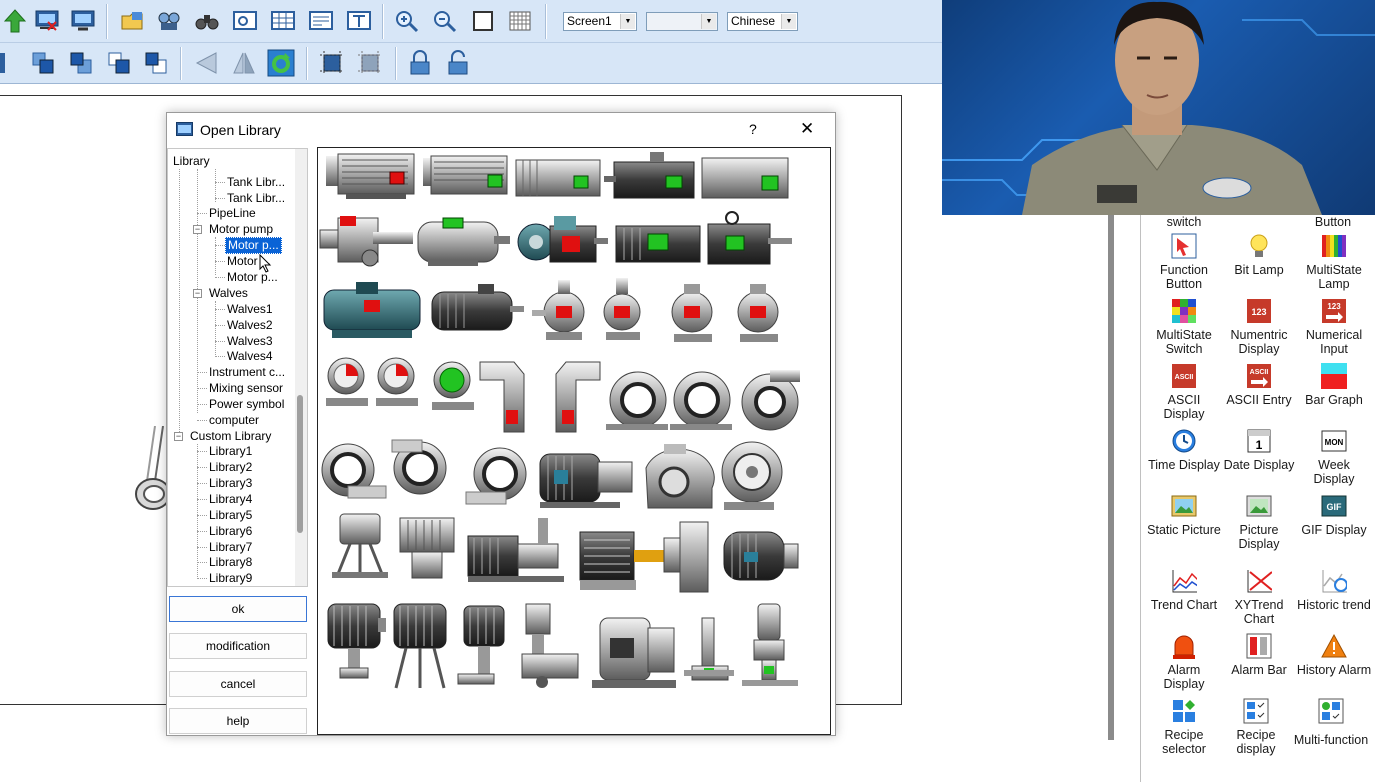 The width and height of the screenshot is (1375, 782). Describe the element at coordinates (281, 63) in the screenshot. I see `rotate-icon` at that location.